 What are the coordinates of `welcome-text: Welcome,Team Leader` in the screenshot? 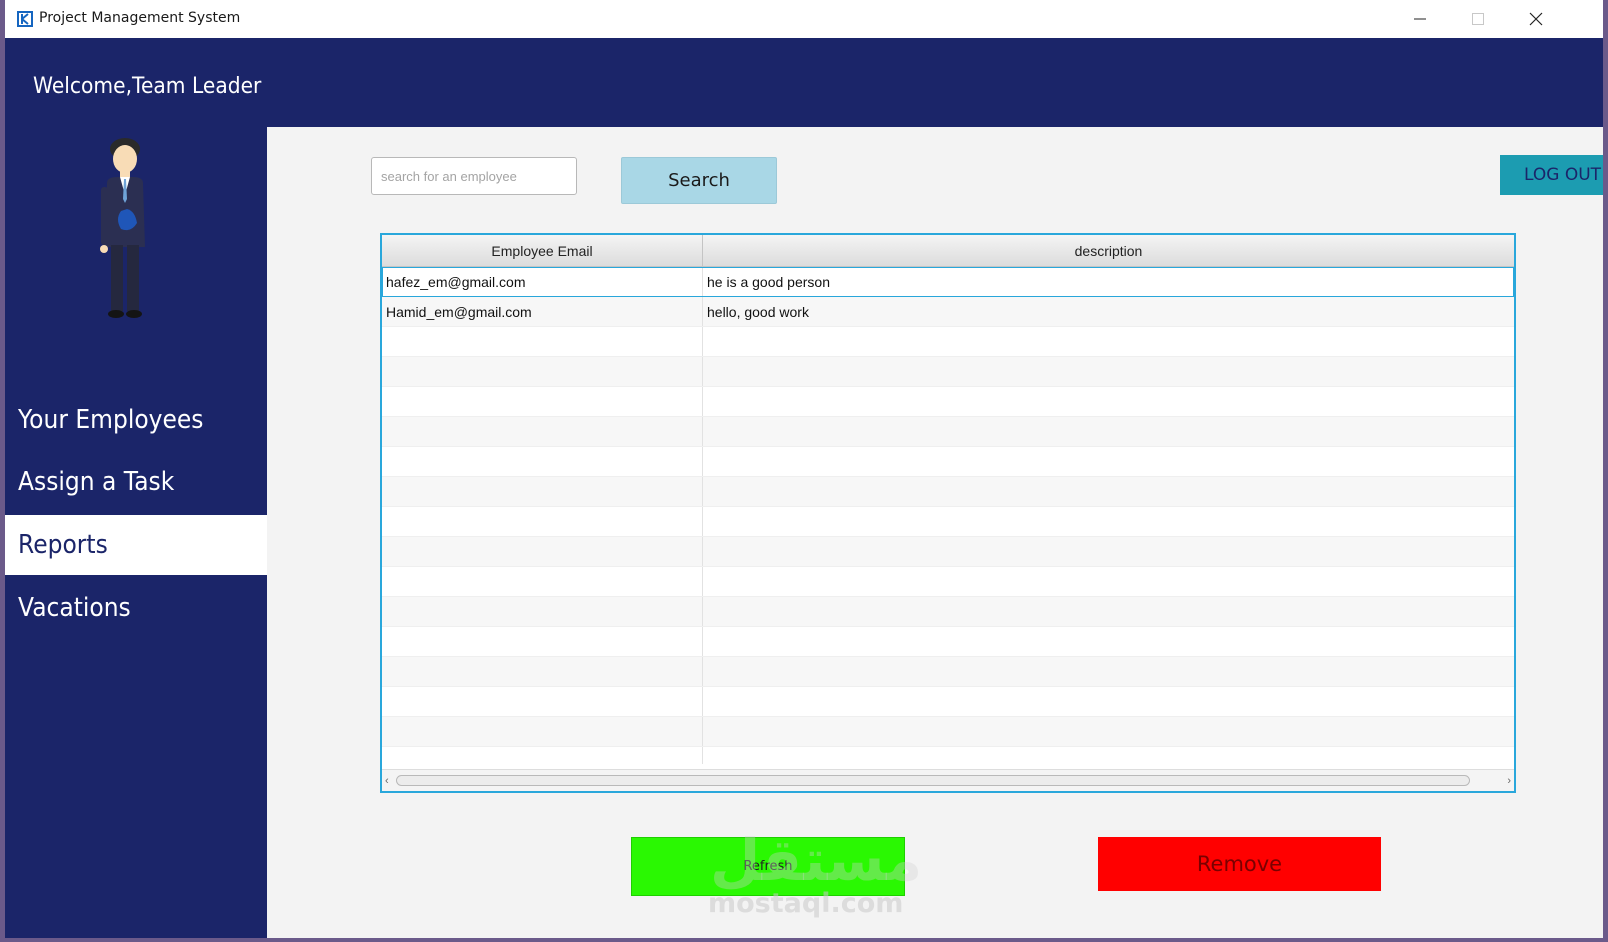 It's located at (147, 86).